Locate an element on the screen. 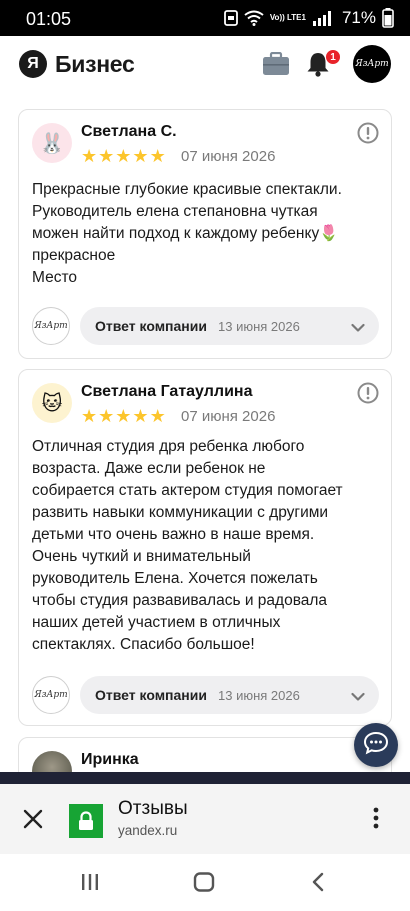  chat-icon is located at coordinates (376, 745).